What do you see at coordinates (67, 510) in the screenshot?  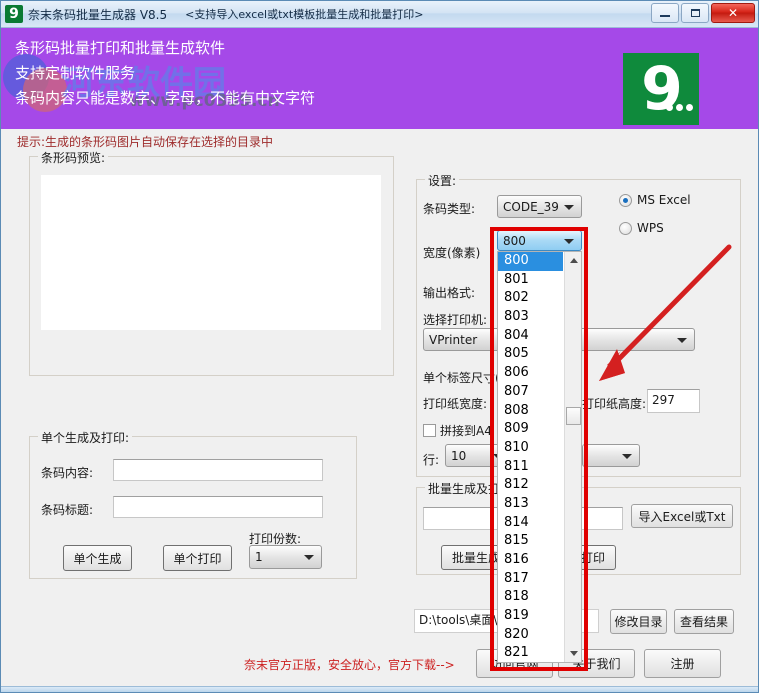 I see `barcode-title-label: 条码标题:` at bounding box center [67, 510].